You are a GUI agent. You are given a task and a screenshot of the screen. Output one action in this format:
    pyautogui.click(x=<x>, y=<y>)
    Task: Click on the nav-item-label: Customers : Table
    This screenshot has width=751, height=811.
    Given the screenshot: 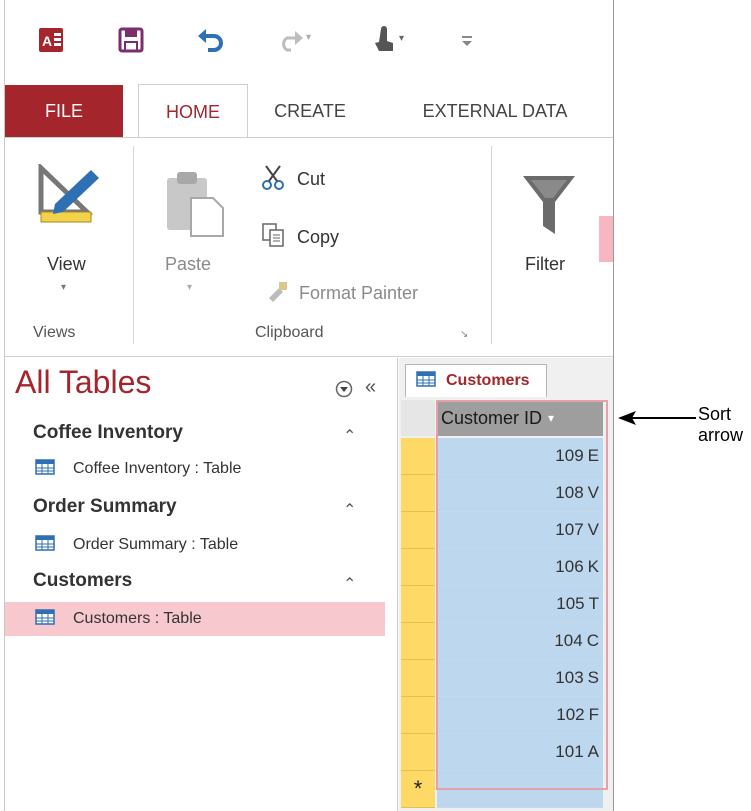 What is the action you would take?
    pyautogui.click(x=137, y=618)
    